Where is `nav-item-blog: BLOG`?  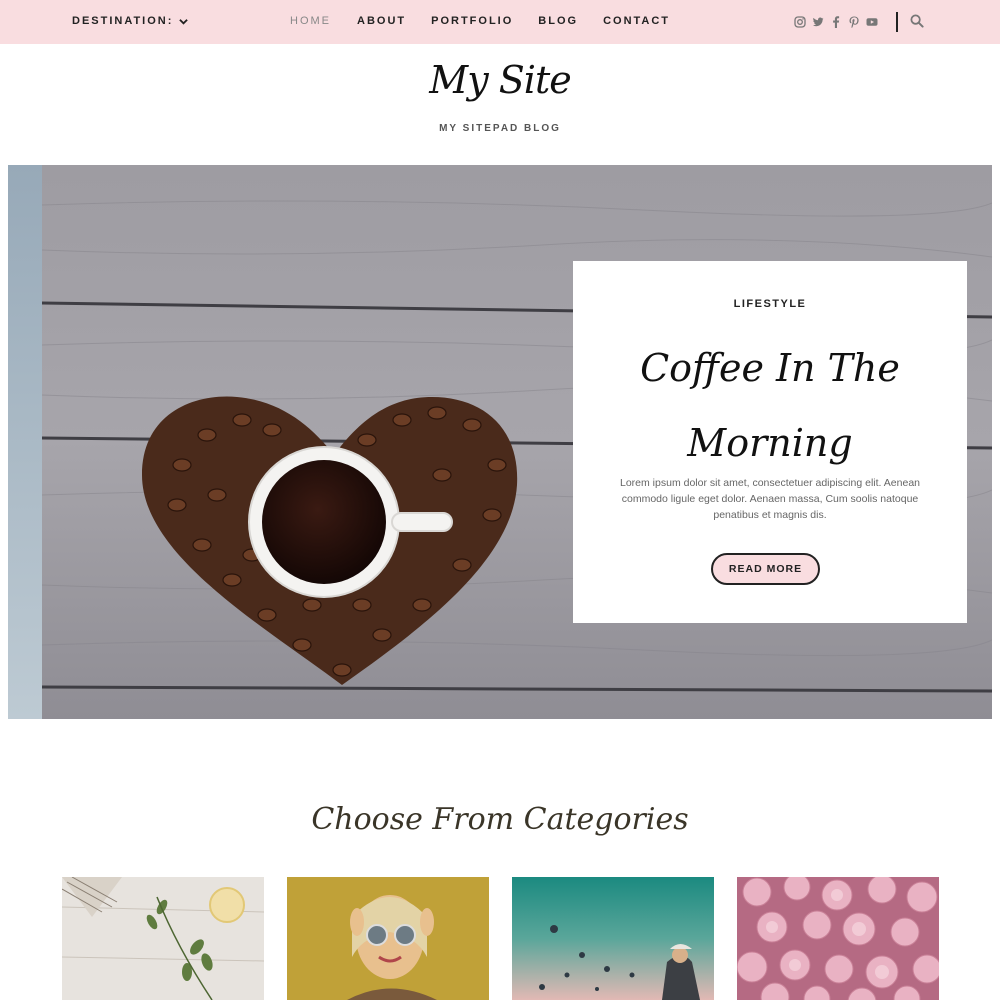 nav-item-blog: BLOG is located at coordinates (558, 21).